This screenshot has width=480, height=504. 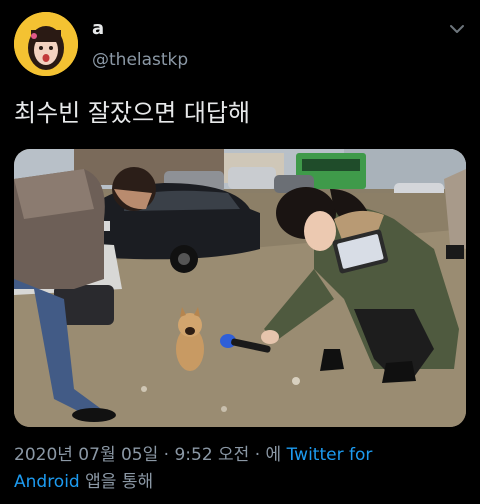 I want to click on source-link-twitter-for: Twitter for, so click(x=330, y=455).